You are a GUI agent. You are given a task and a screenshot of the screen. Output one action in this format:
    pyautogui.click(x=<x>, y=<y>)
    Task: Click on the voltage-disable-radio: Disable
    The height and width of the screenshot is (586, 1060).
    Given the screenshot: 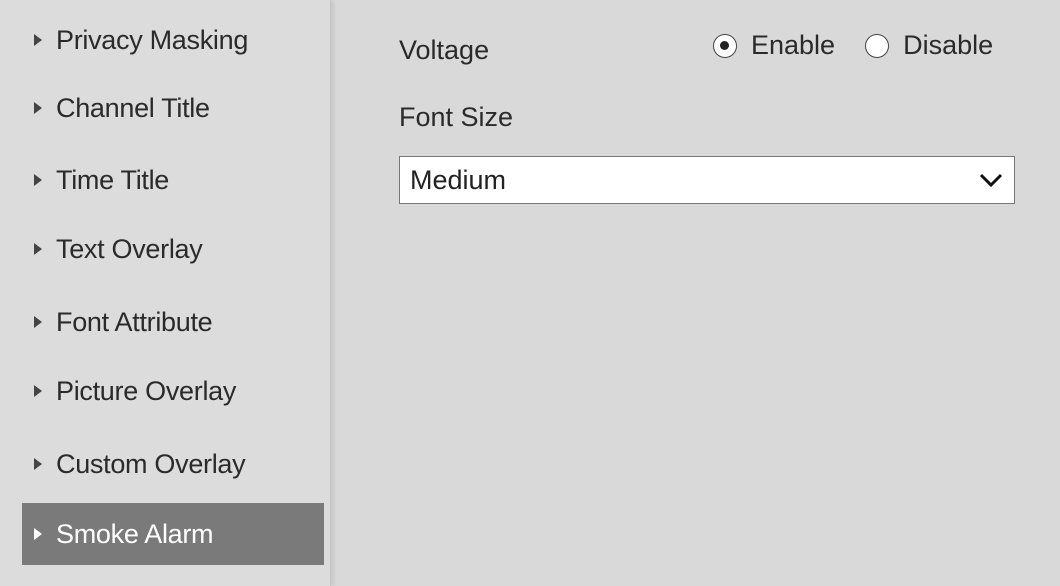 What is the action you would take?
    pyautogui.click(x=929, y=45)
    